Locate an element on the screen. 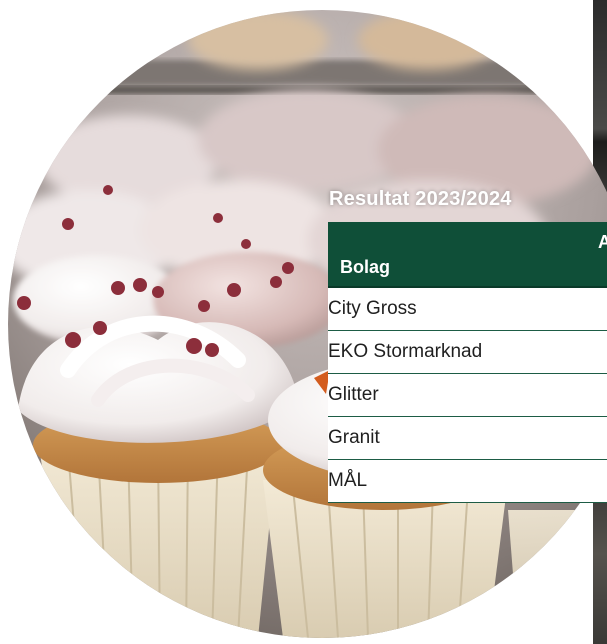 The height and width of the screenshot is (644, 607). table-header: A Bolag is located at coordinates (467, 255).